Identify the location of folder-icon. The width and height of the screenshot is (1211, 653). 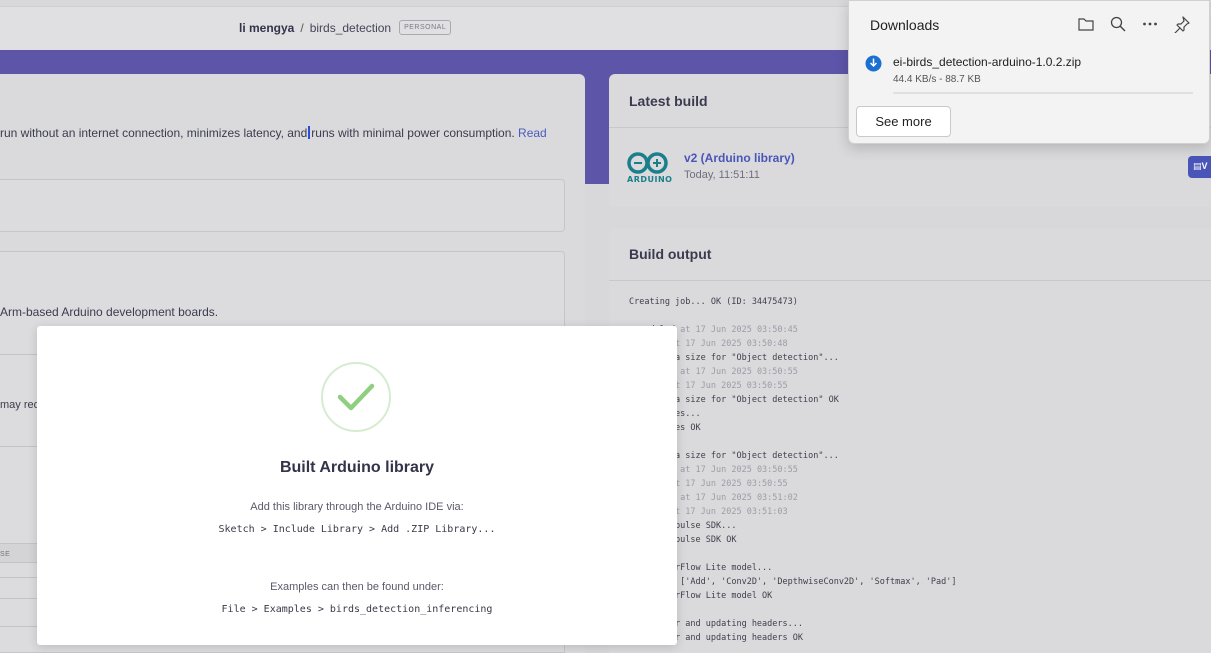
(1086, 24).